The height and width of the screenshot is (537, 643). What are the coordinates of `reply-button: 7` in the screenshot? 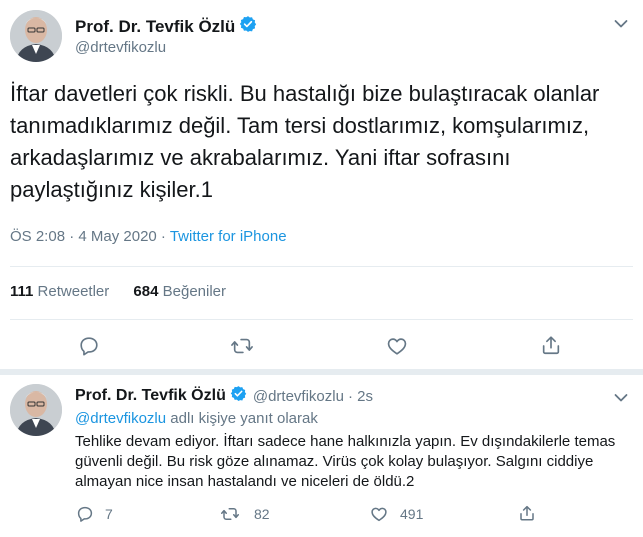 It's located at (94, 514).